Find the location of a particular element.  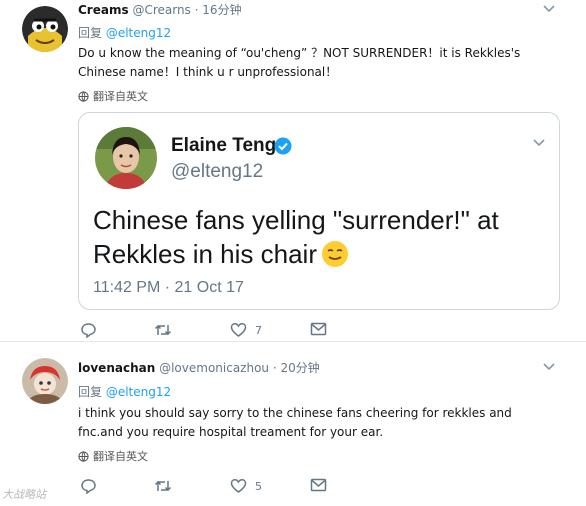

user-handle: @lovemonicazhou is located at coordinates (214, 368).